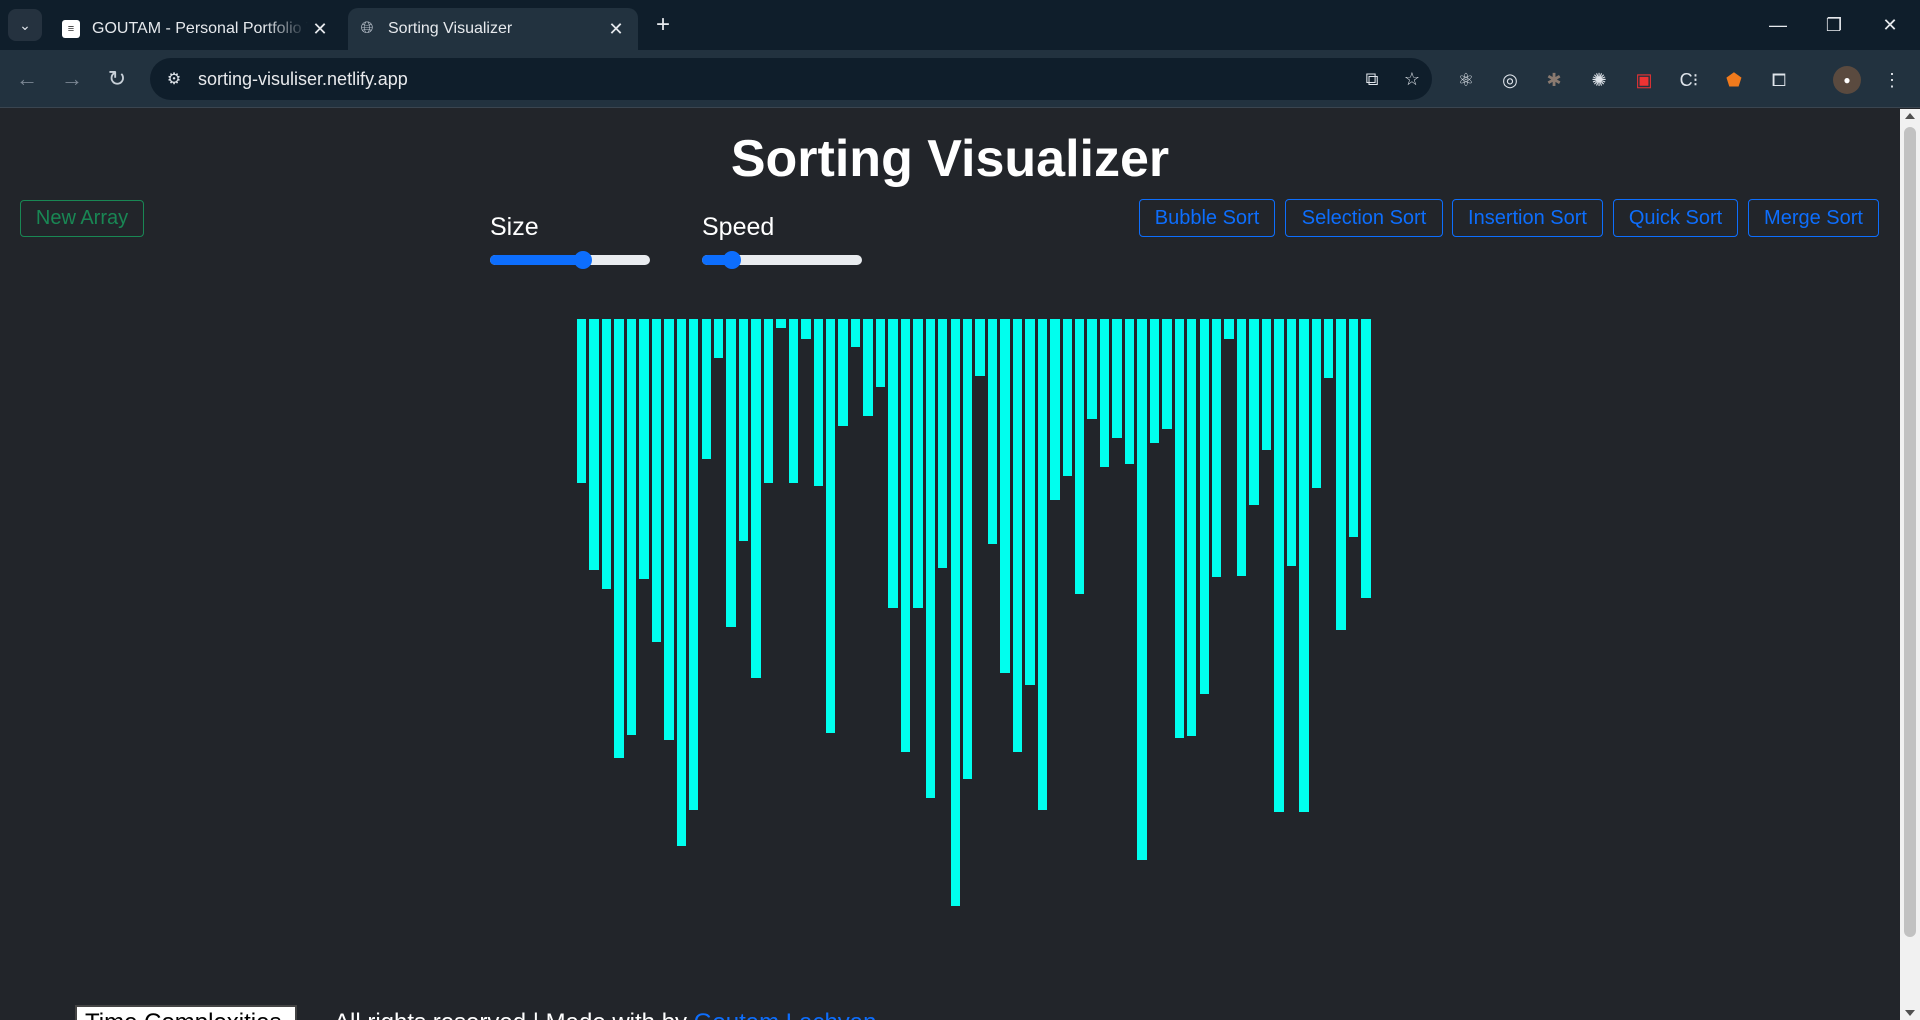  What do you see at coordinates (1466, 80) in the screenshot?
I see `react-devtools-icon: ⚛` at bounding box center [1466, 80].